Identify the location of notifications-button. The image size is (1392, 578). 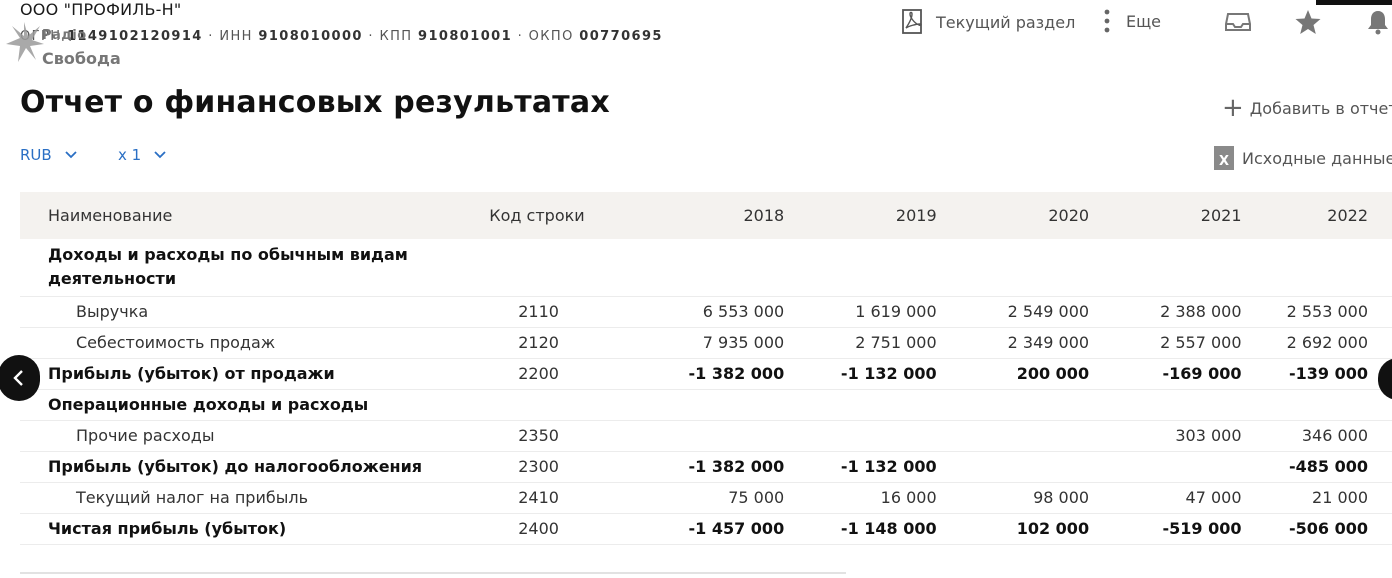
(1378, 24).